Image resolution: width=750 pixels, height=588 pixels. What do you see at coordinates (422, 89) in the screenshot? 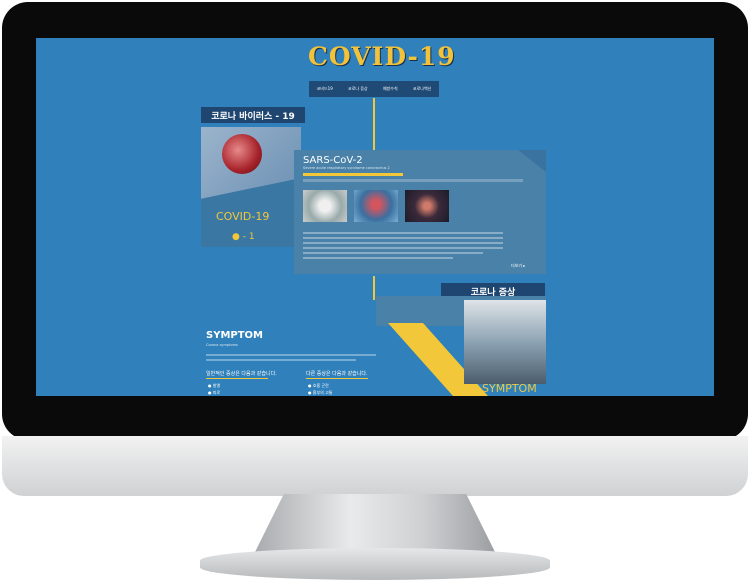
I see `nav-item-vaccine: 코로나백신` at bounding box center [422, 89].